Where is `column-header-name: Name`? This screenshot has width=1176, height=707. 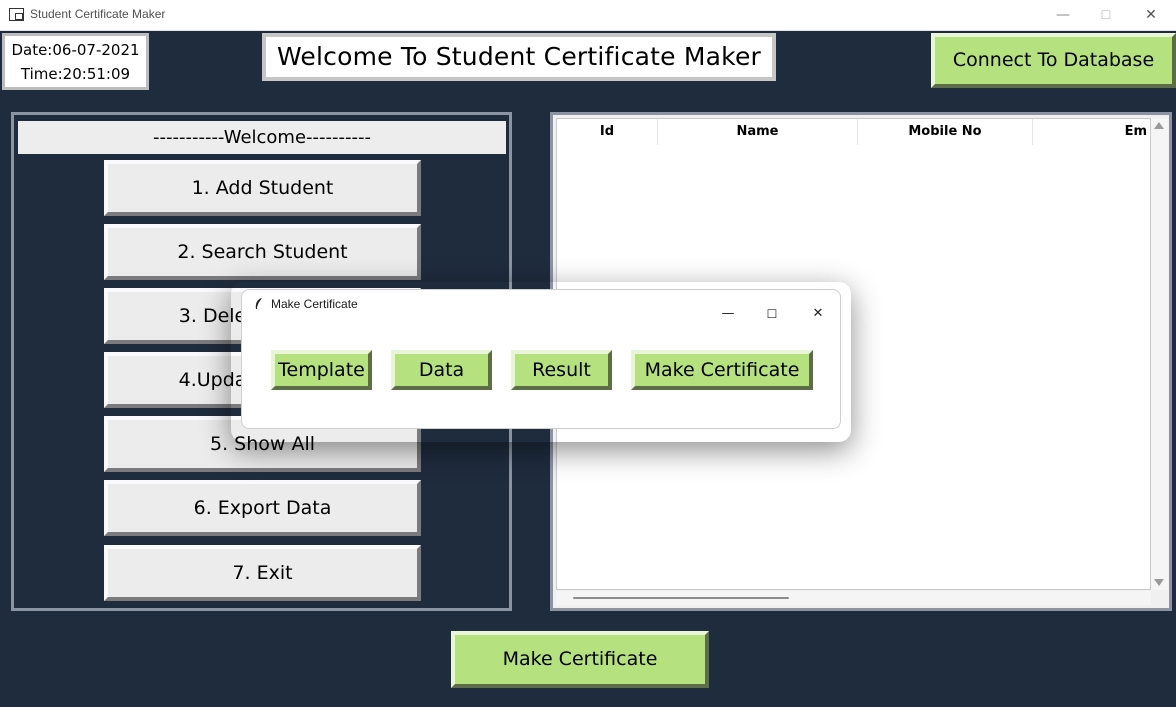
column-header-name: Name is located at coordinates (758, 132).